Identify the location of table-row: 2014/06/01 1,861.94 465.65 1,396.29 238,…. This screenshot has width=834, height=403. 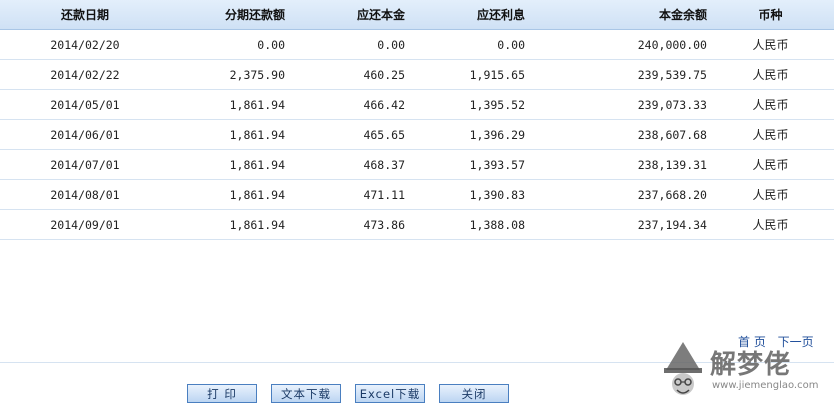
(417, 134).